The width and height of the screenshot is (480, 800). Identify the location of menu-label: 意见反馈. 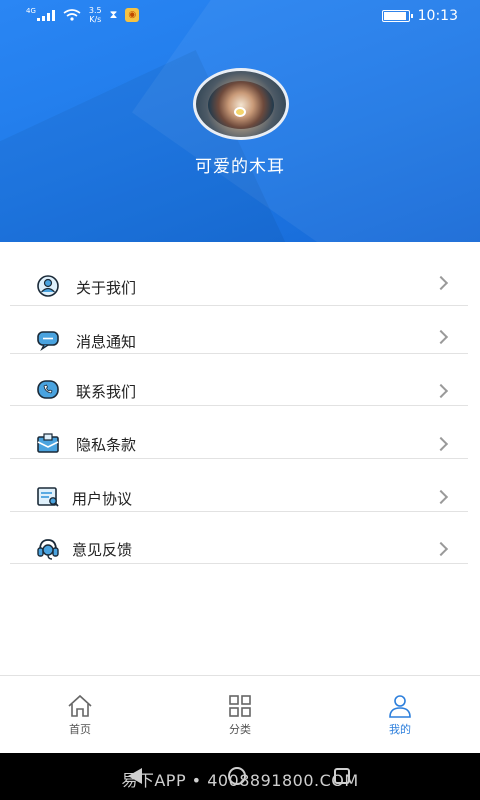
(102, 550).